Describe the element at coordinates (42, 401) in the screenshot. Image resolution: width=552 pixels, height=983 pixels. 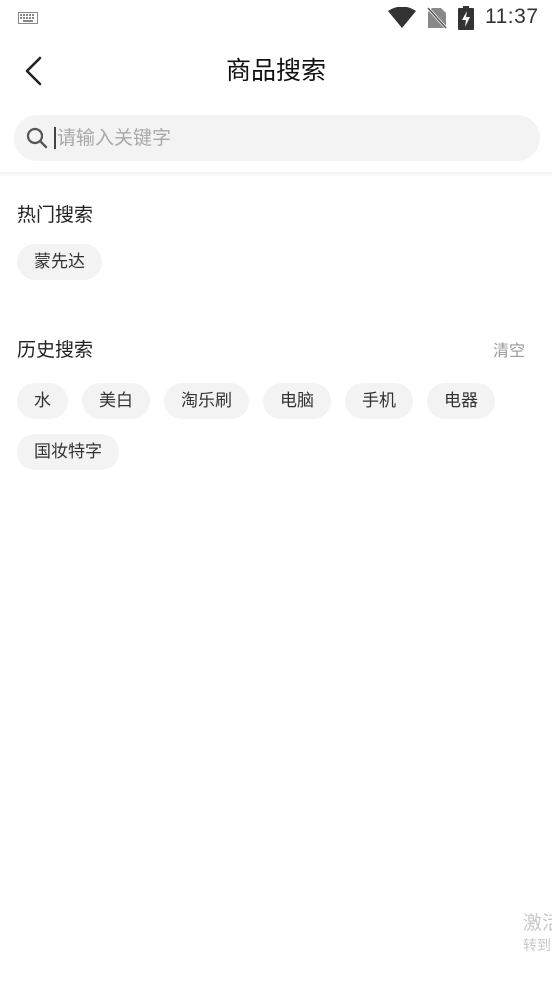
I see `history-search-tag: 水` at that location.